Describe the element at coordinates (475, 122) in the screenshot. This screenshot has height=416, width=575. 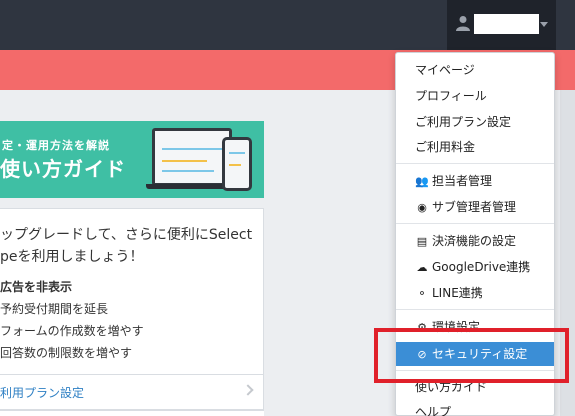
I see `menu-item-plan-settings: ご利用プラン設定` at that location.